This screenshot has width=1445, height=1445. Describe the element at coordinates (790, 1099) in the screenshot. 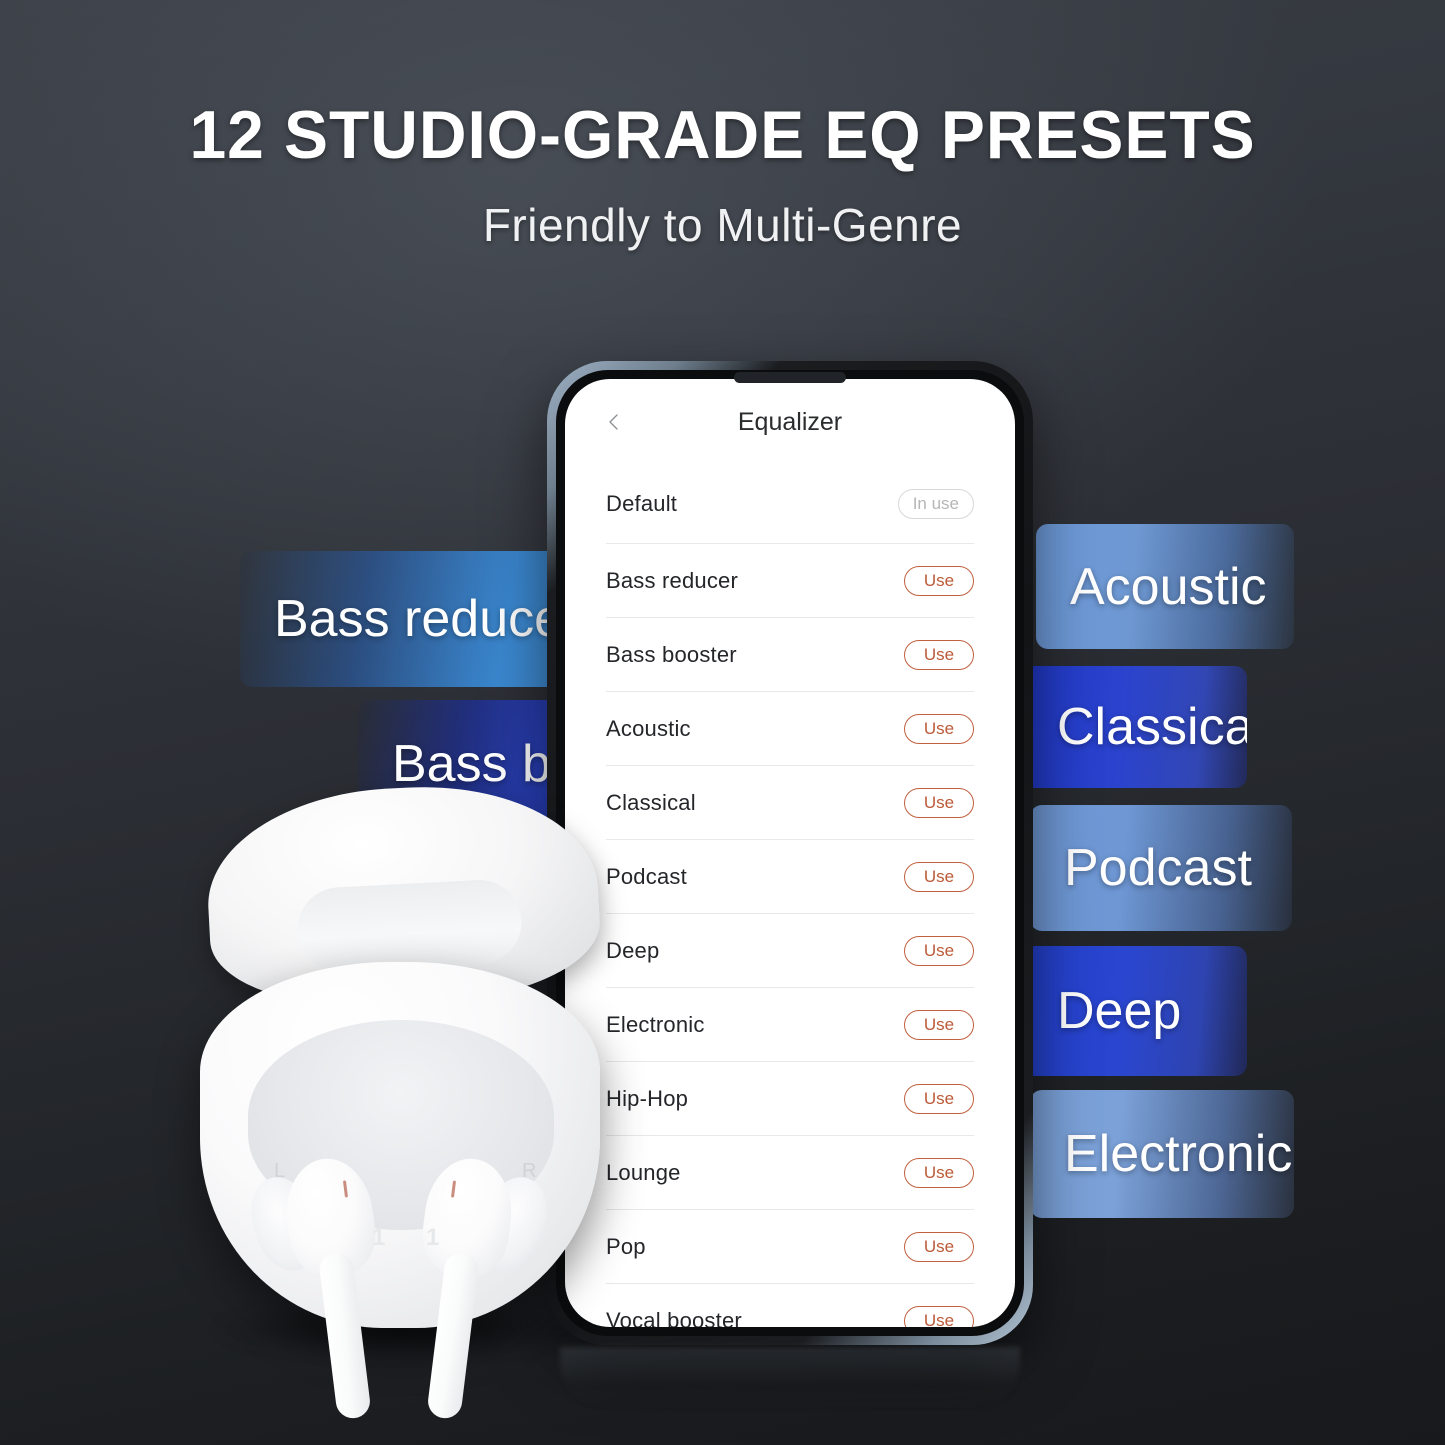

I see `preset-row-hip-hop: Hip-Hop Use` at that location.